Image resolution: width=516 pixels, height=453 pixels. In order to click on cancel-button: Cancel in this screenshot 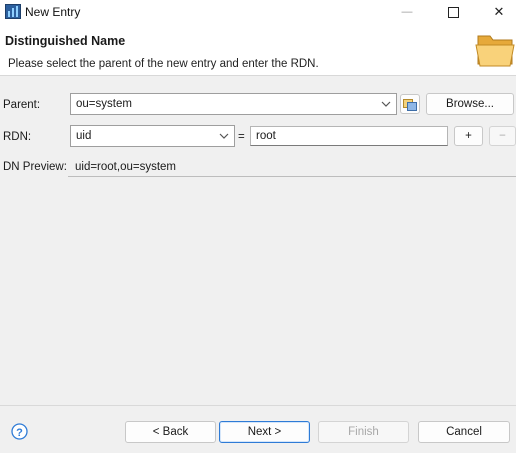, I will do `click(464, 432)`.